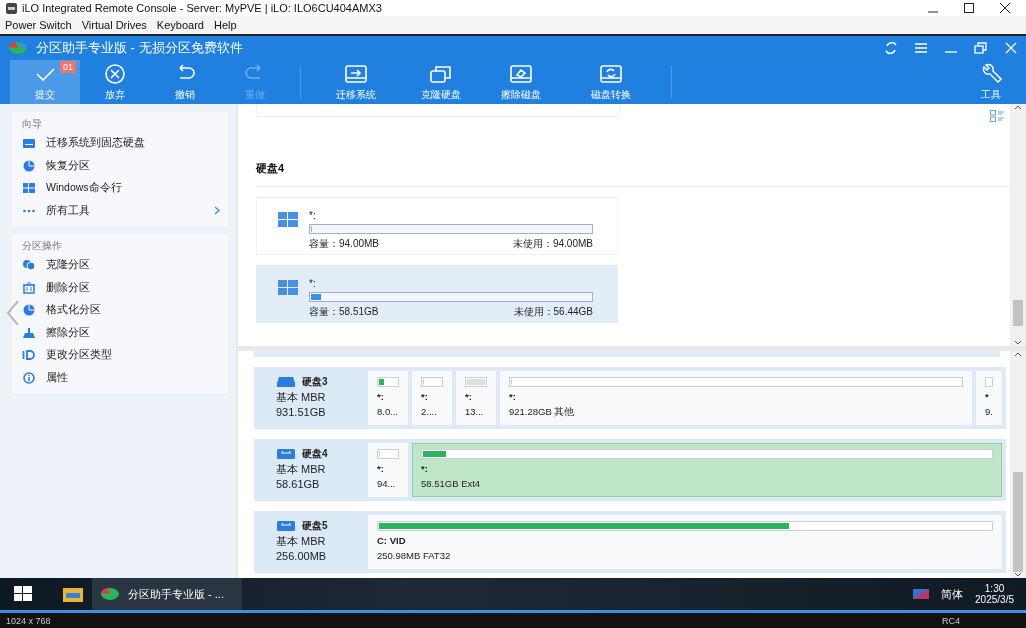 This screenshot has width=1026, height=628. I want to click on menu-icon, so click(921, 48).